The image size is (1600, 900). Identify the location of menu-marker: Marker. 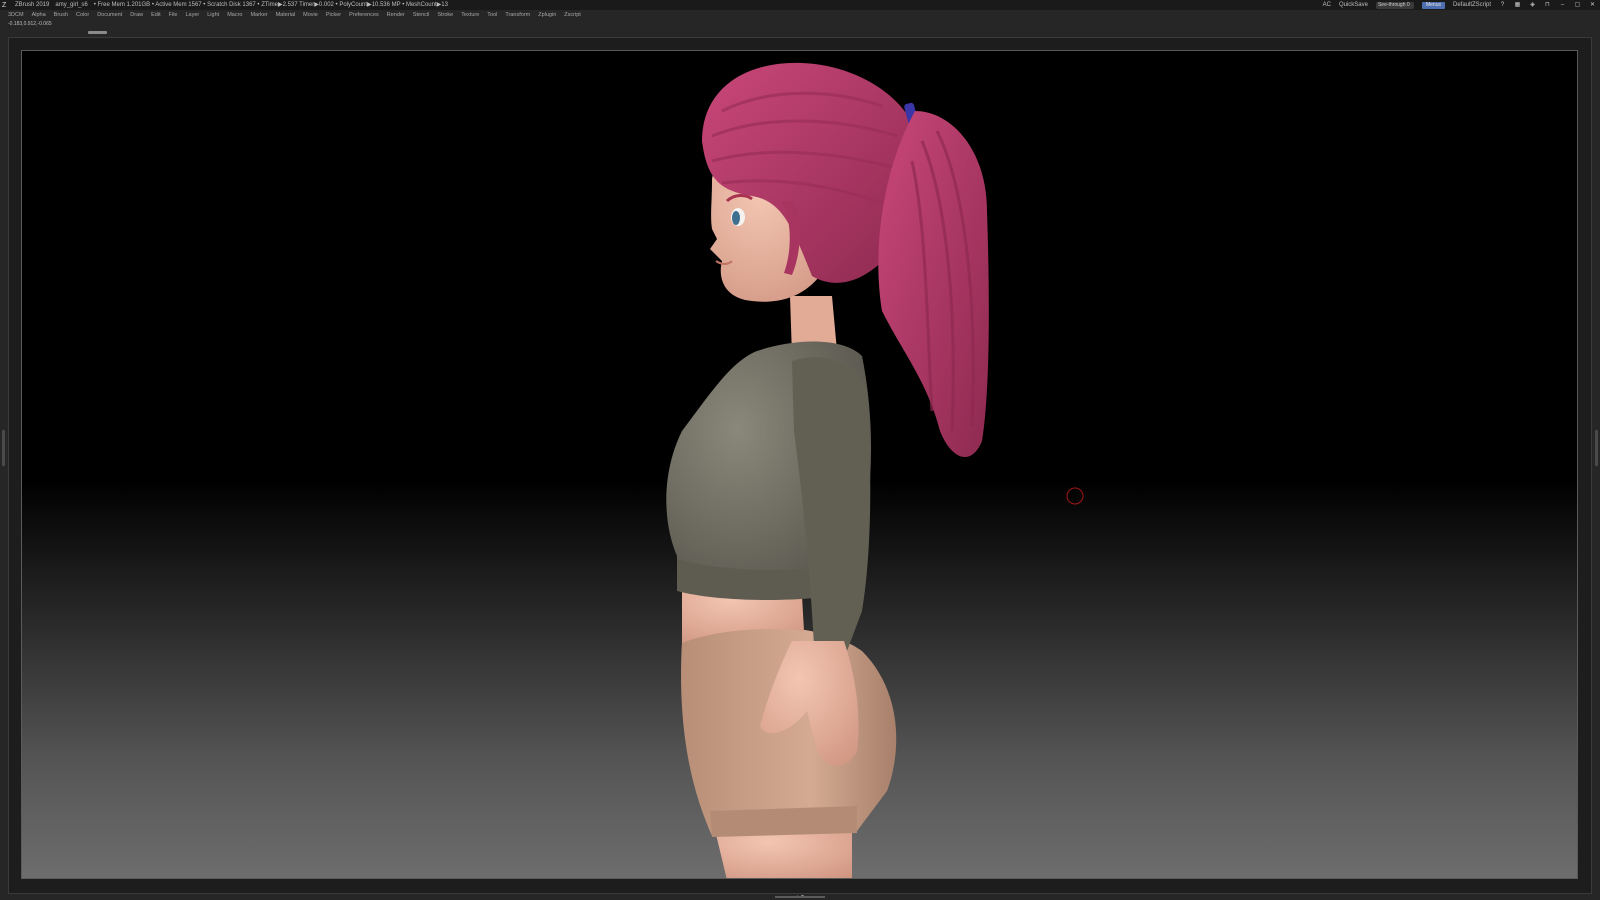
(258, 15).